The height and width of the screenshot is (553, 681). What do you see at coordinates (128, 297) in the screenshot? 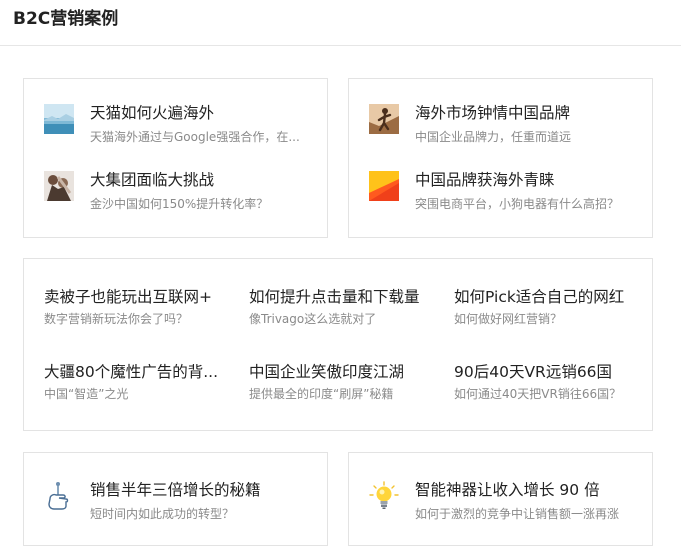
I see `case-item-title: 卖被子也能玩出互联网+` at bounding box center [128, 297].